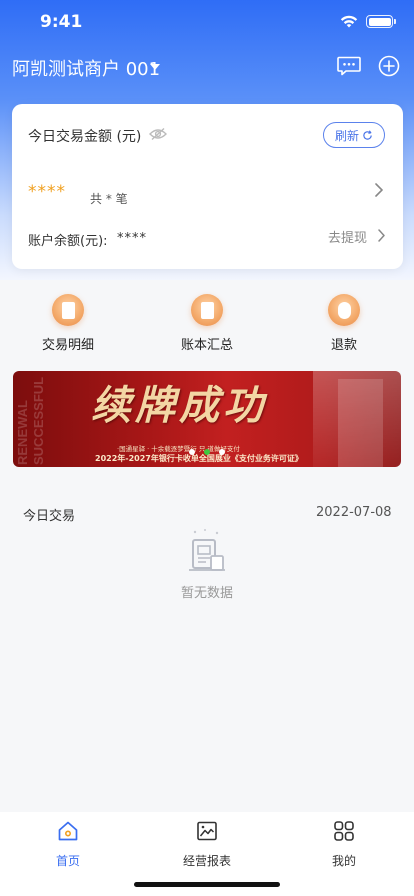 The width and height of the screenshot is (414, 896). Describe the element at coordinates (344, 310) in the screenshot. I see `refund-icon` at that location.